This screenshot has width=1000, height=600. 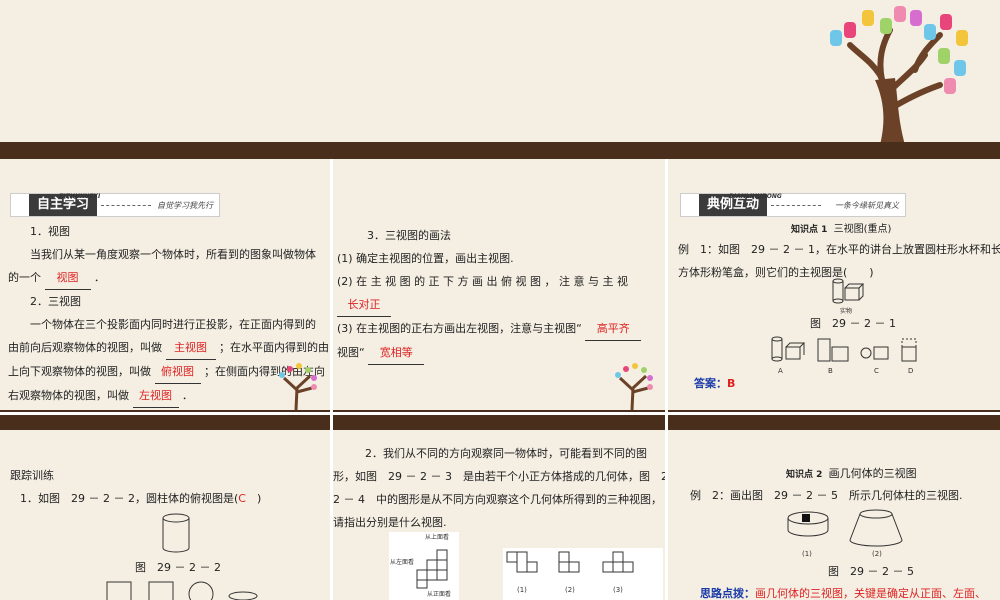 What do you see at coordinates (190, 348) in the screenshot?
I see `answer-blank-front: 主视图` at bounding box center [190, 348].